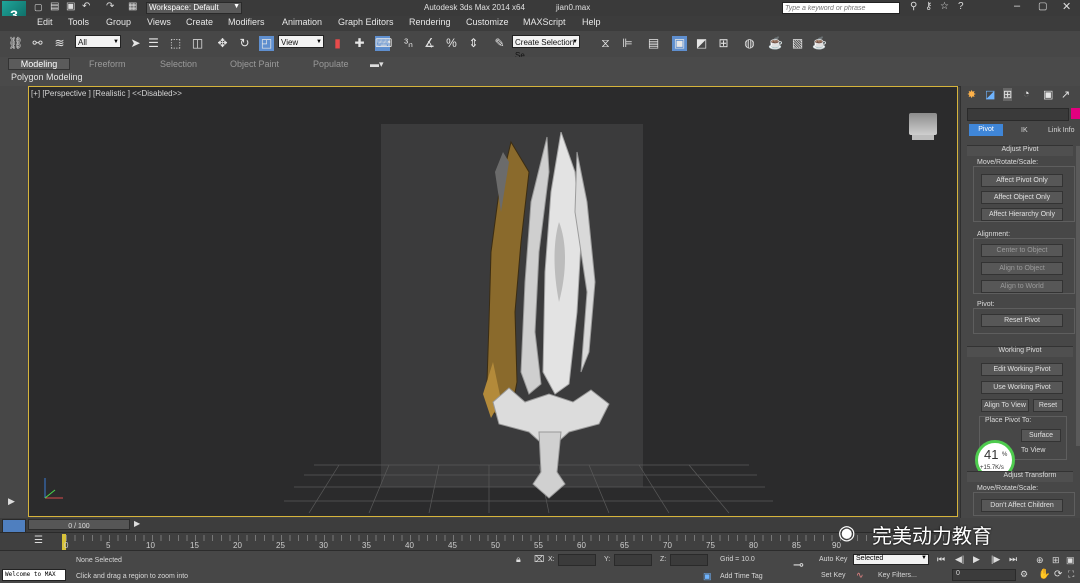 The width and height of the screenshot is (1080, 583). What do you see at coordinates (1058, 574) in the screenshot?
I see `orbit-icon: ⟳` at bounding box center [1058, 574].